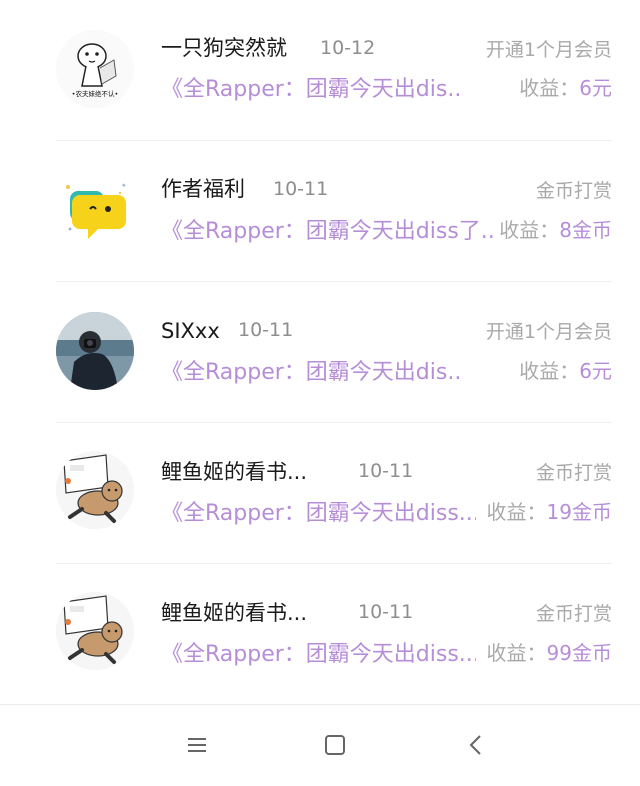 This screenshot has width=640, height=786. What do you see at coordinates (203, 189) in the screenshot?
I see `user-name: 作者福利` at bounding box center [203, 189].